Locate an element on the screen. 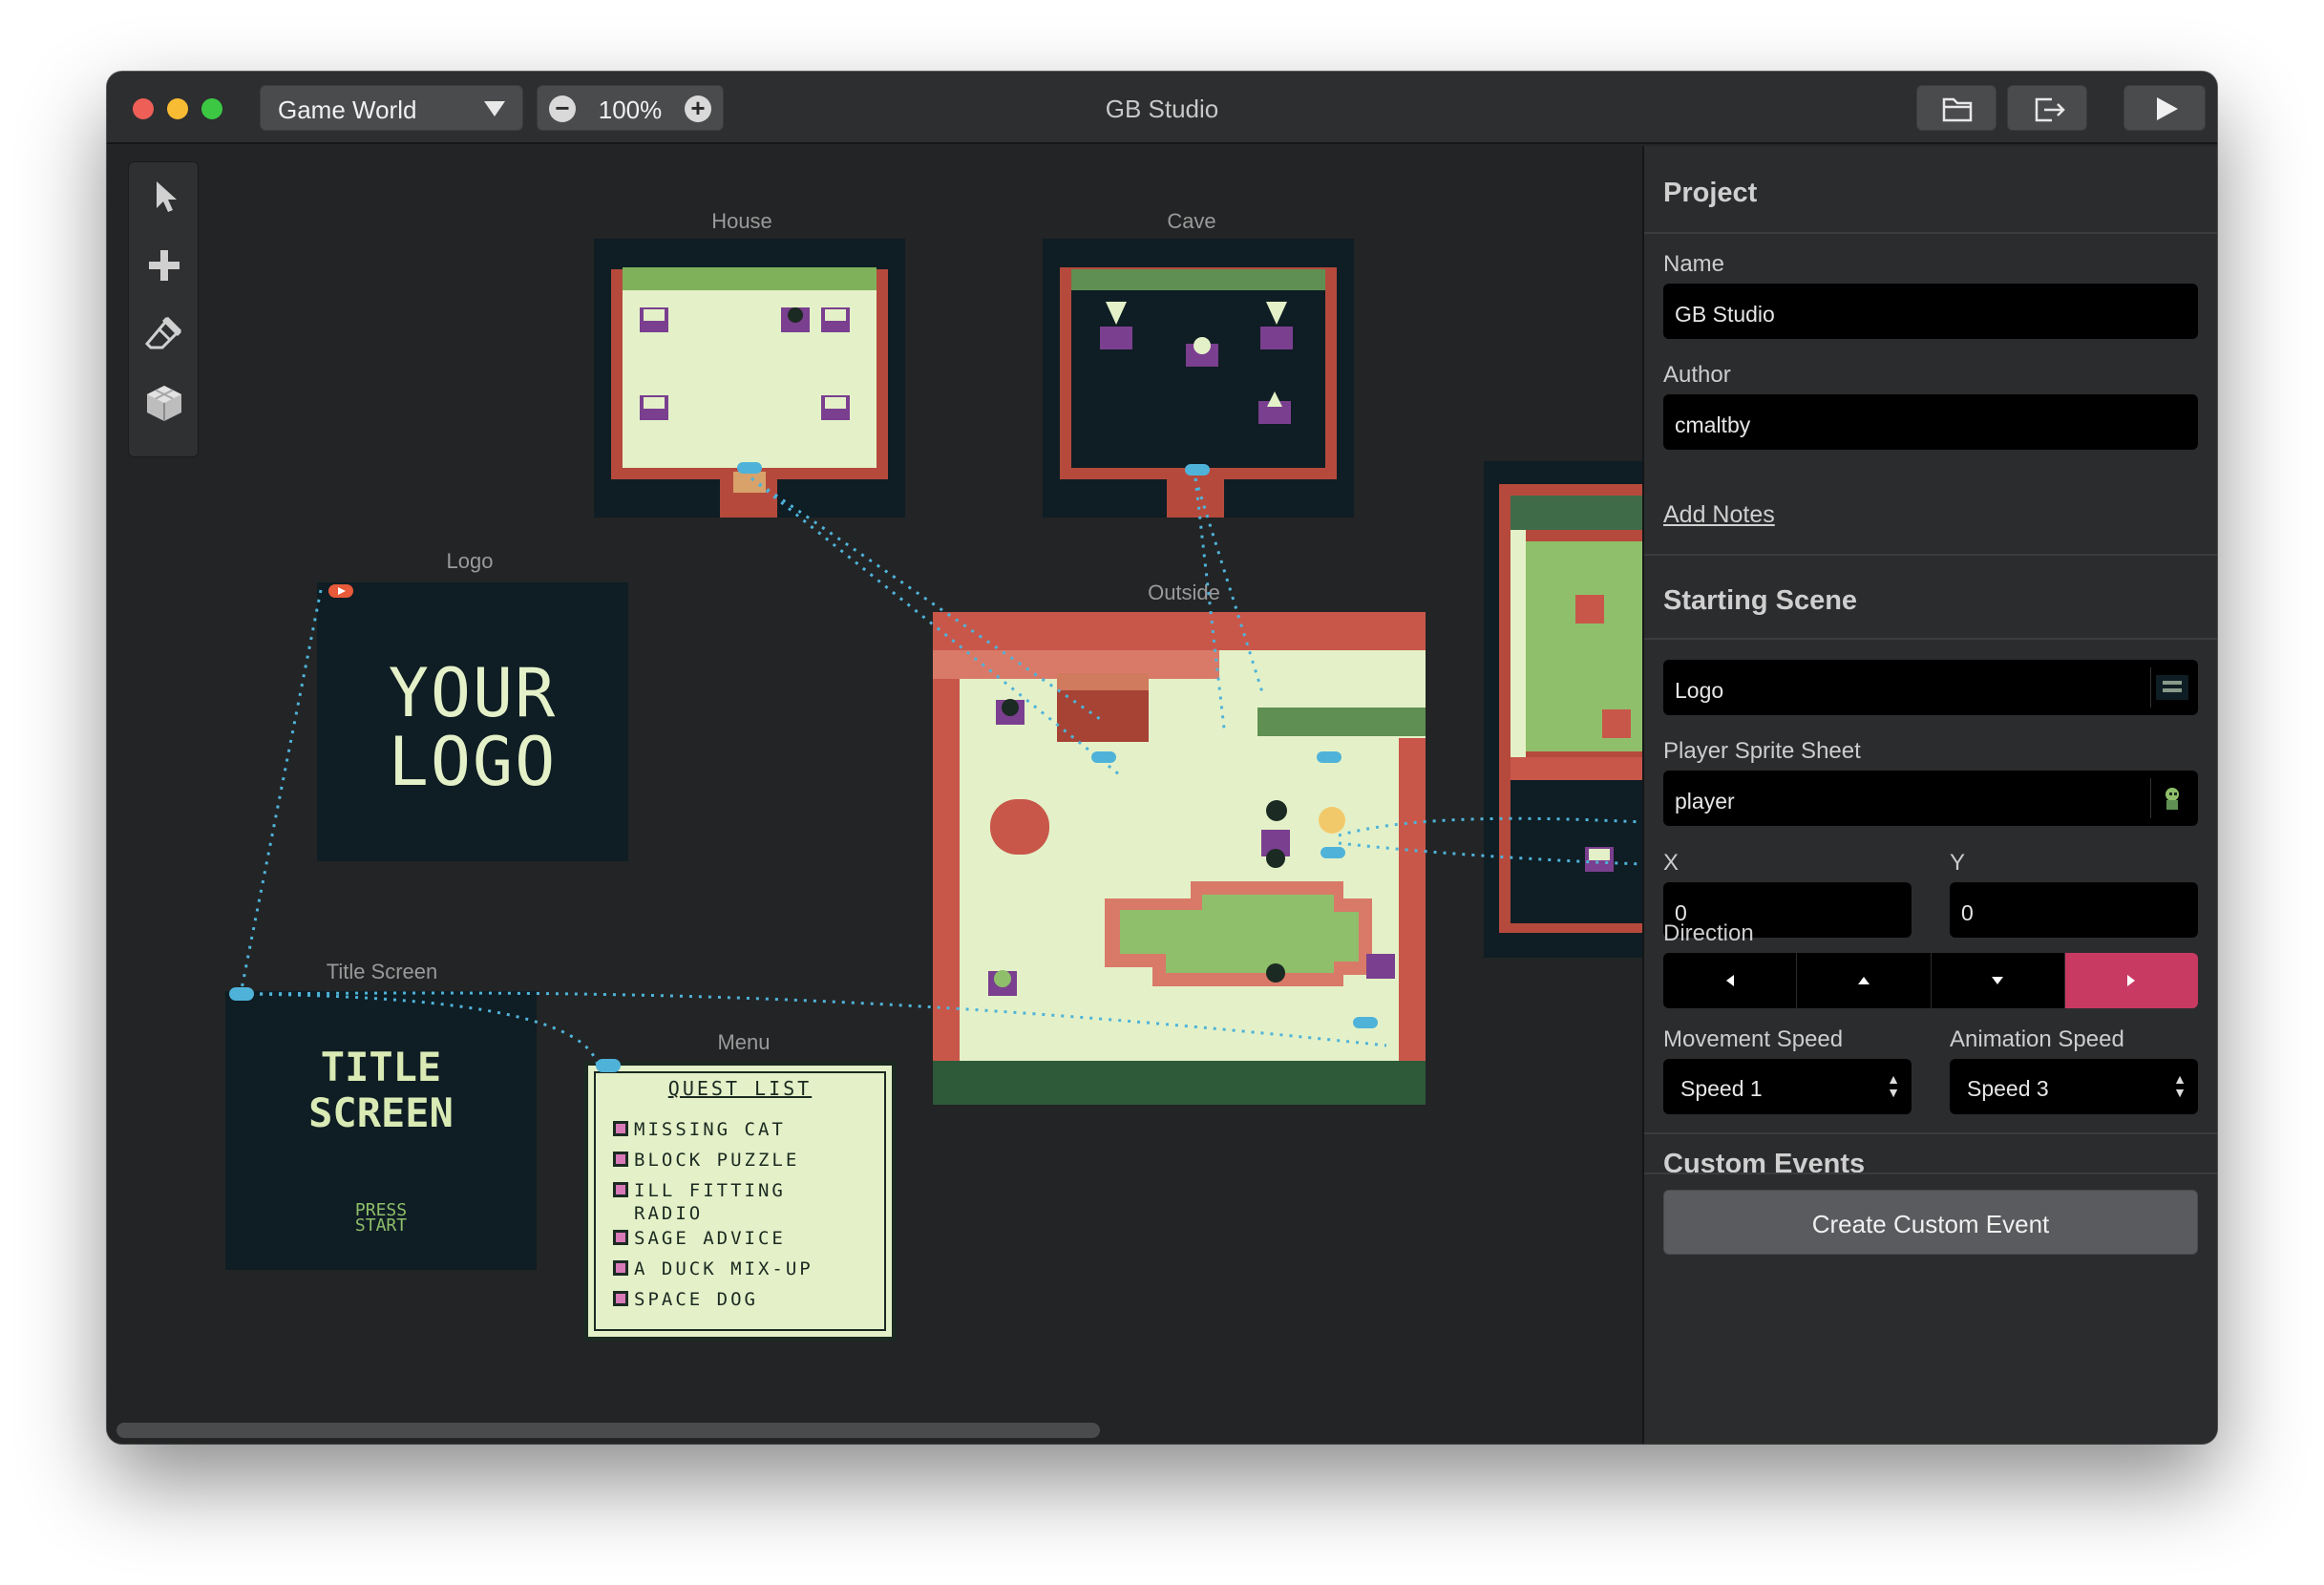  direction-label: Direction is located at coordinates (1708, 933).